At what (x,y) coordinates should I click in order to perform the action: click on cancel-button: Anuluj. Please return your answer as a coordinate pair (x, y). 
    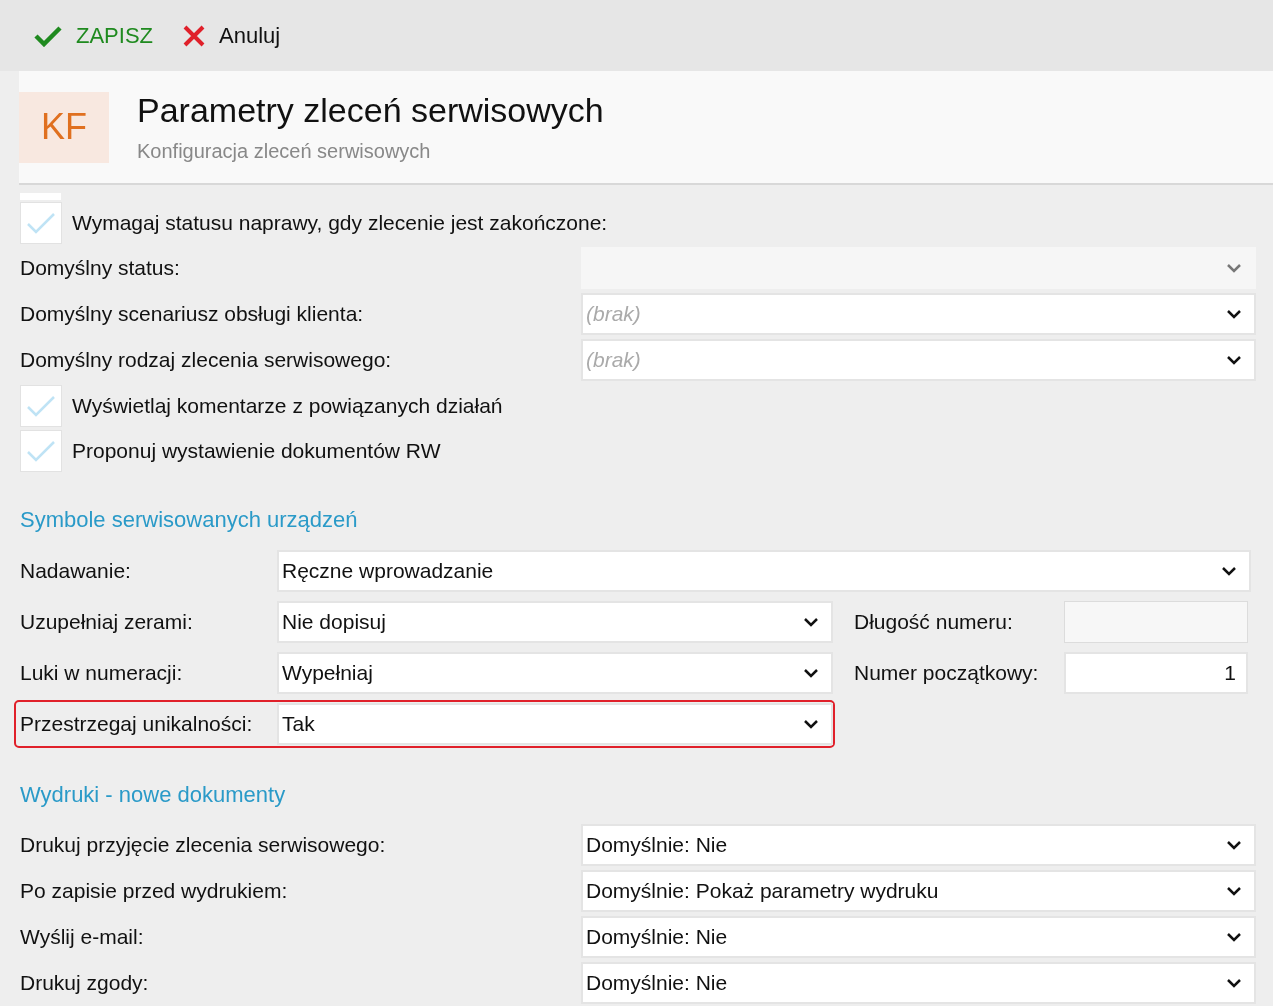
    Looking at the image, I should click on (232, 35).